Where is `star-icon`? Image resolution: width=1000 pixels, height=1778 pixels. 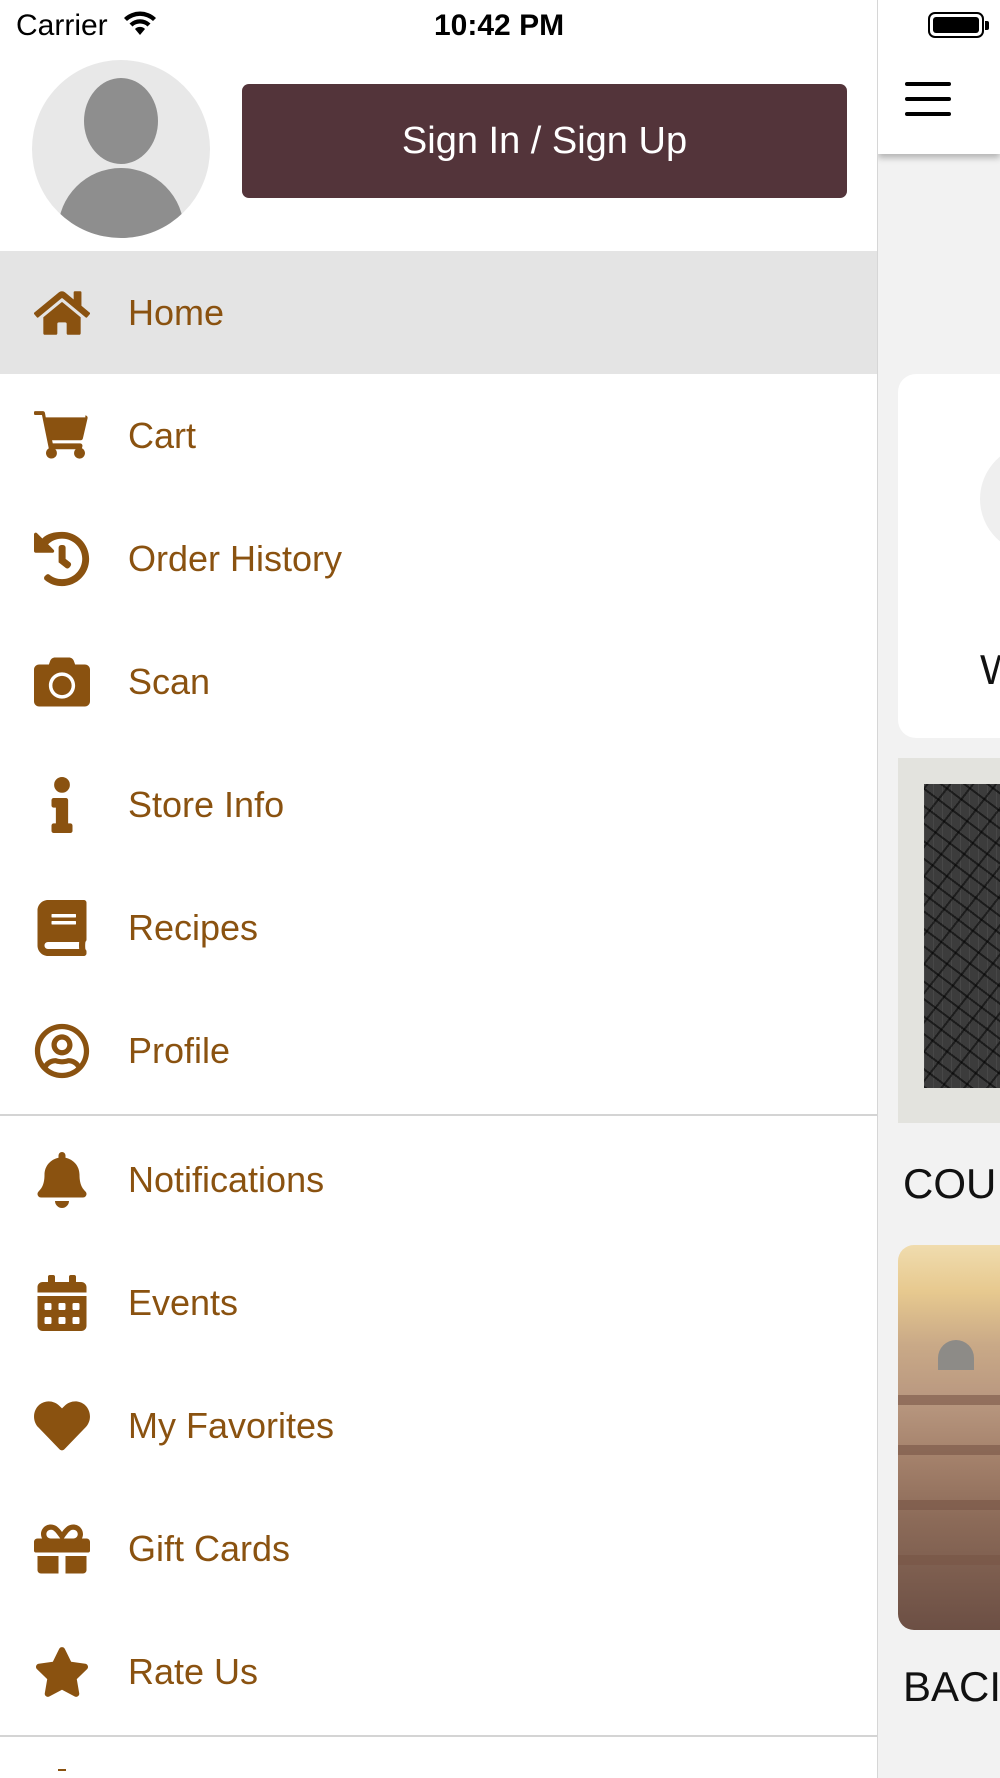
star-icon is located at coordinates (62, 1672).